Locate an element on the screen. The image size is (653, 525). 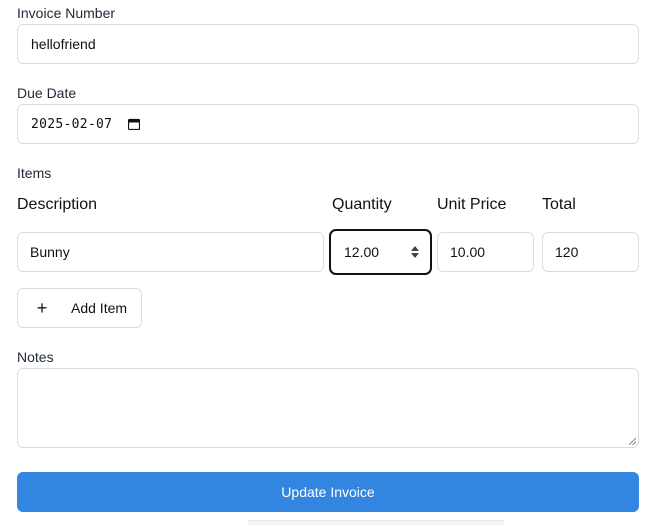
invoice-number-label: Invoice Number is located at coordinates (66, 13).